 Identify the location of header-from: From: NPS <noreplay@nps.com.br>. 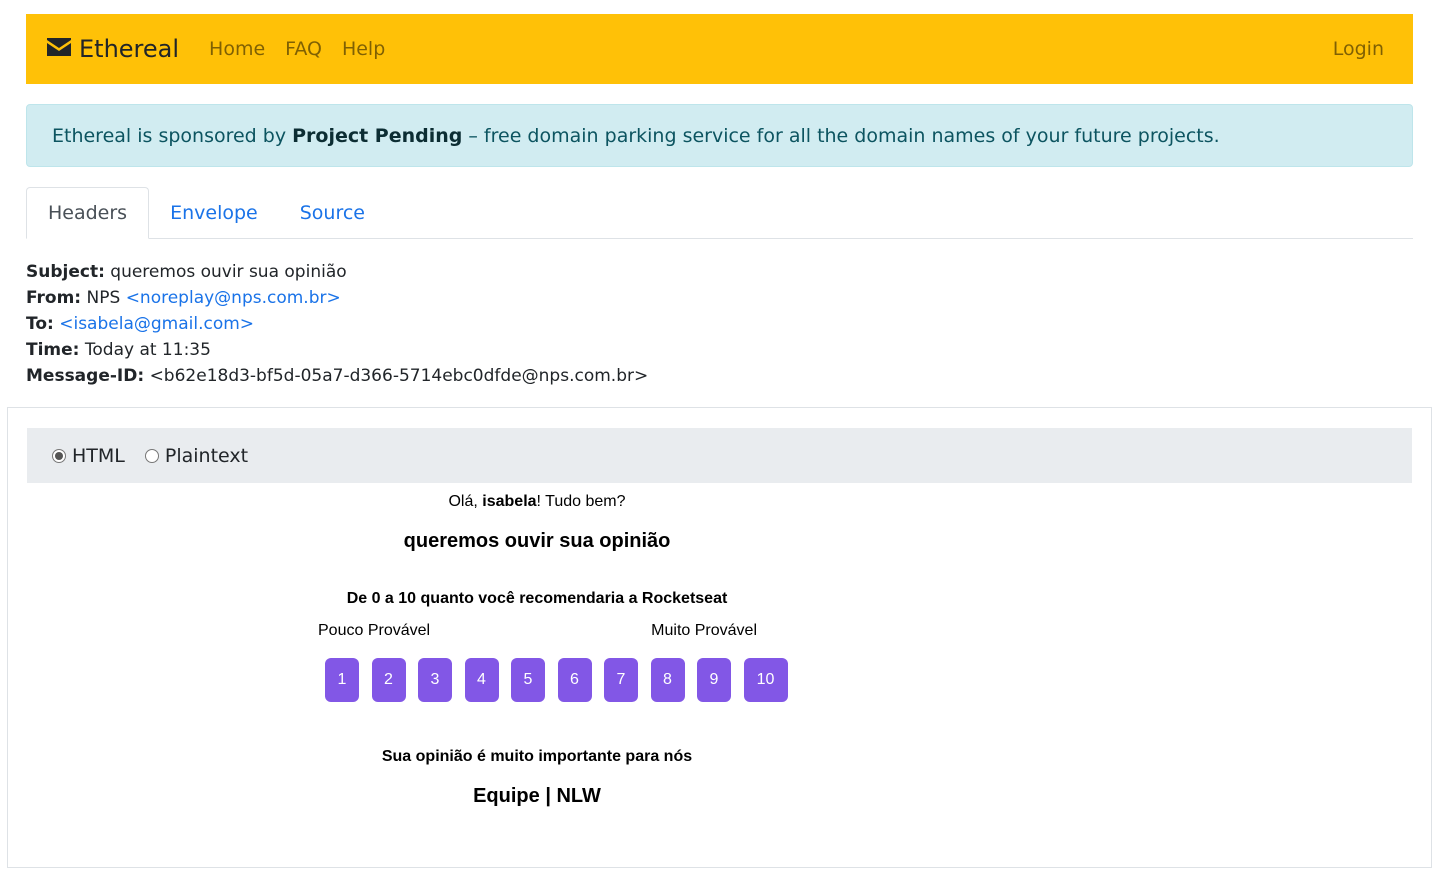
(337, 298).